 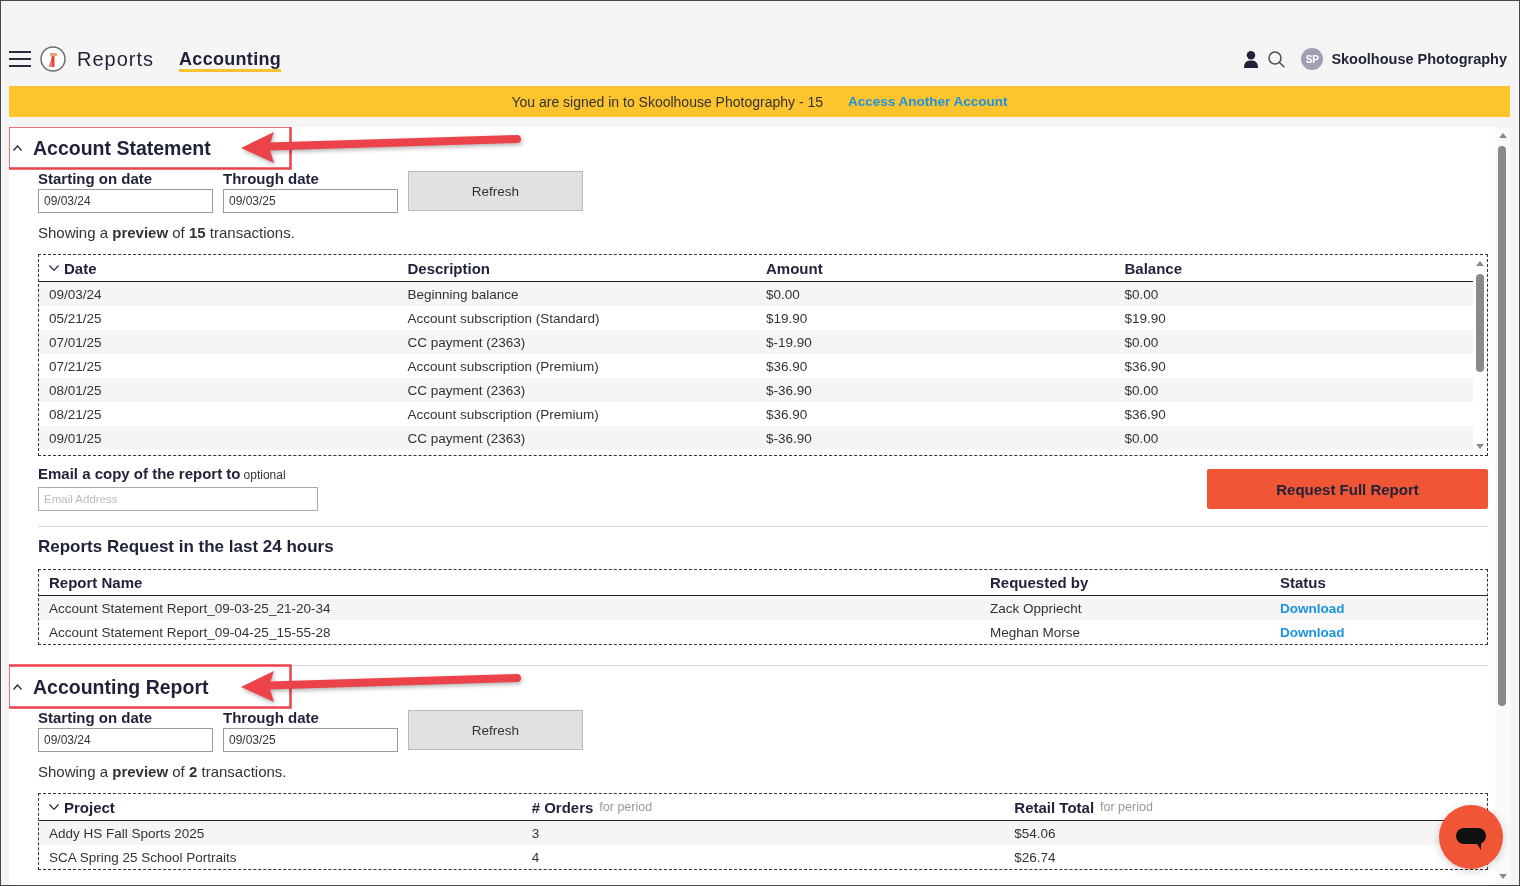 I want to click on field-label: Email a copy of the report to, so click(x=139, y=474).